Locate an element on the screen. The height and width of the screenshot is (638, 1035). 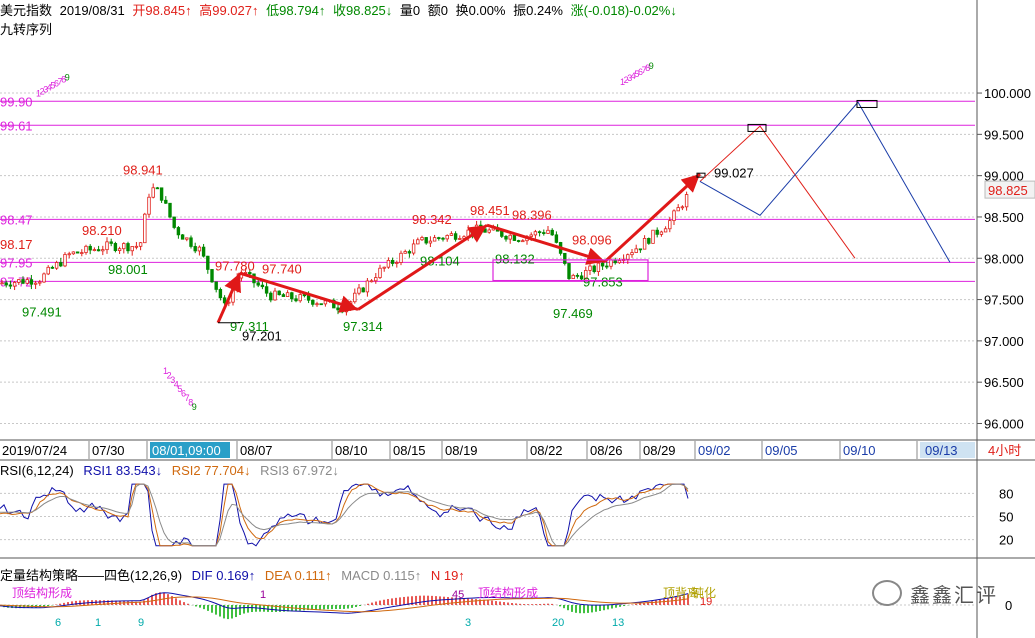
x-axis-label: 09/05 is located at coordinates (781, 450).